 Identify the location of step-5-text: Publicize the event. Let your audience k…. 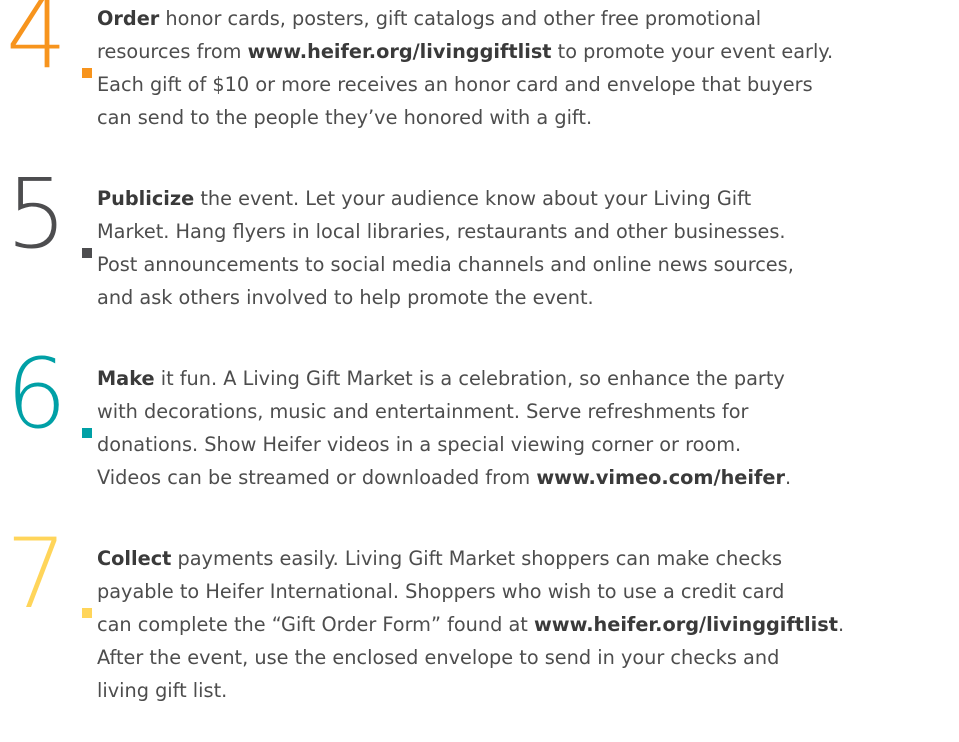
(445, 248).